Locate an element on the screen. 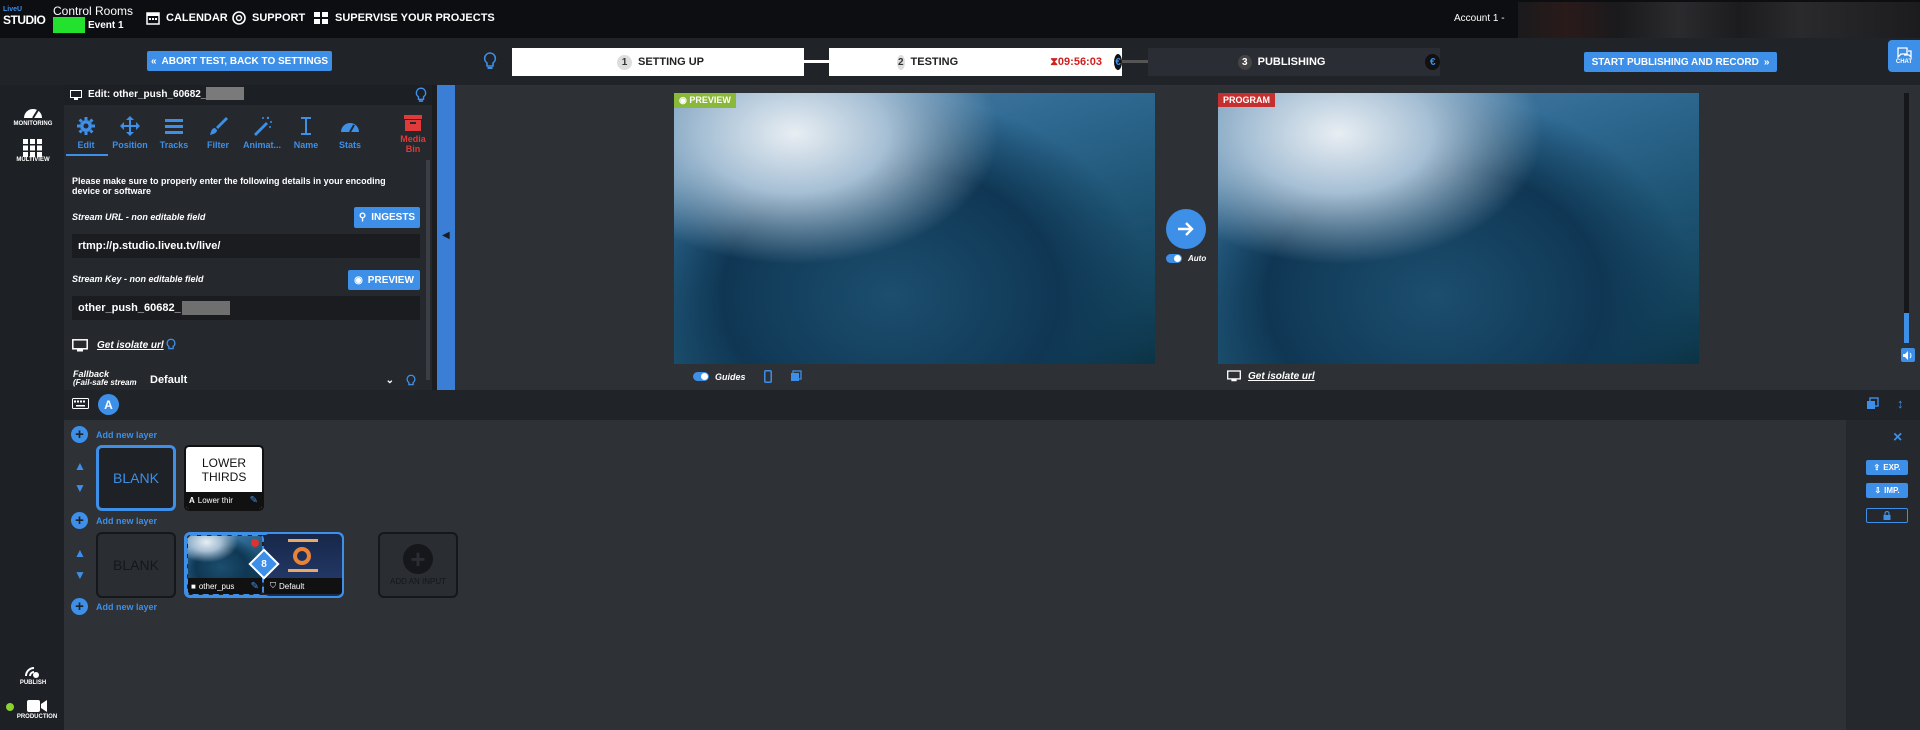 The image size is (1920, 730). edit-panel-title: Edit: other_push_60682_ is located at coordinates (147, 94).